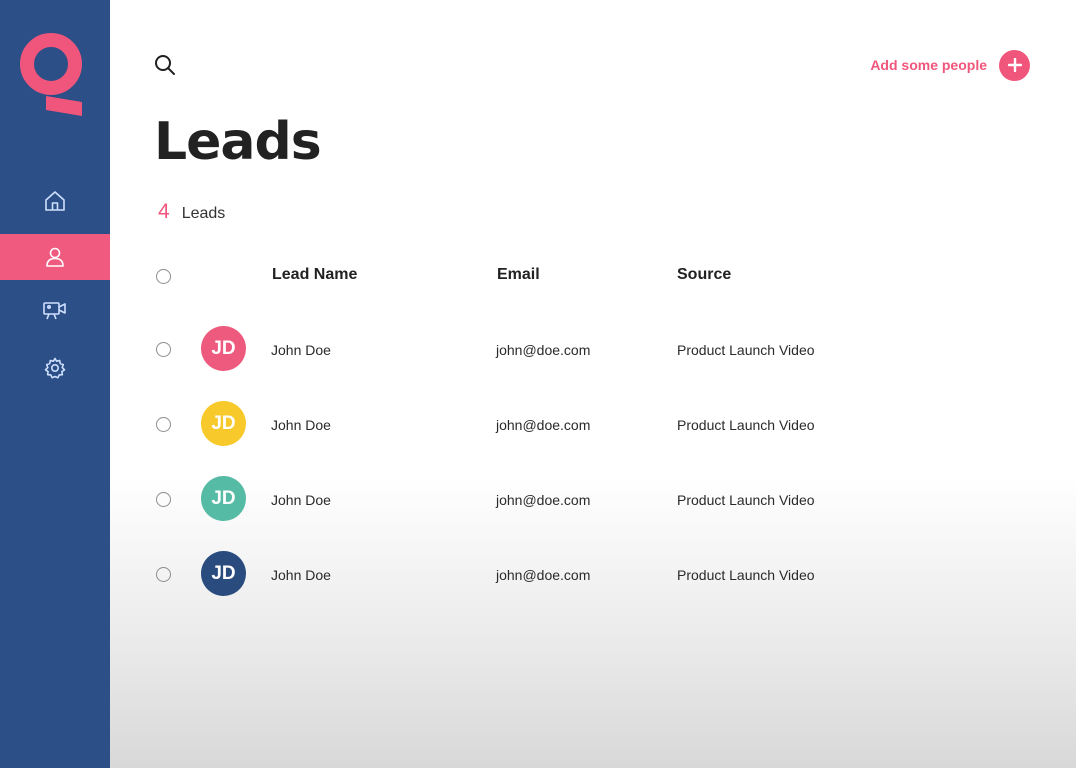  What do you see at coordinates (163, 276) in the screenshot?
I see `select-all-radio` at bounding box center [163, 276].